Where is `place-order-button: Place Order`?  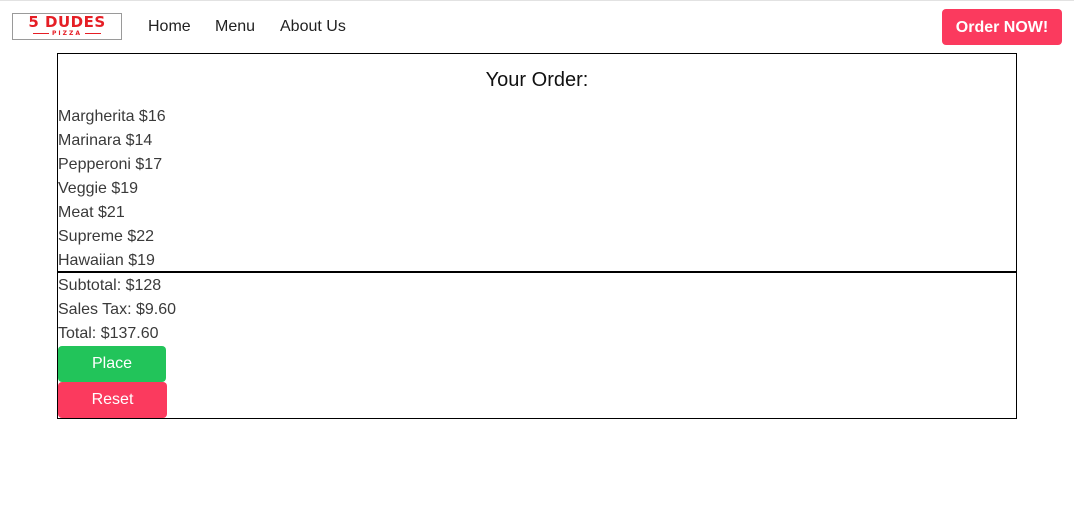
place-order-button: Place Order is located at coordinates (112, 377).